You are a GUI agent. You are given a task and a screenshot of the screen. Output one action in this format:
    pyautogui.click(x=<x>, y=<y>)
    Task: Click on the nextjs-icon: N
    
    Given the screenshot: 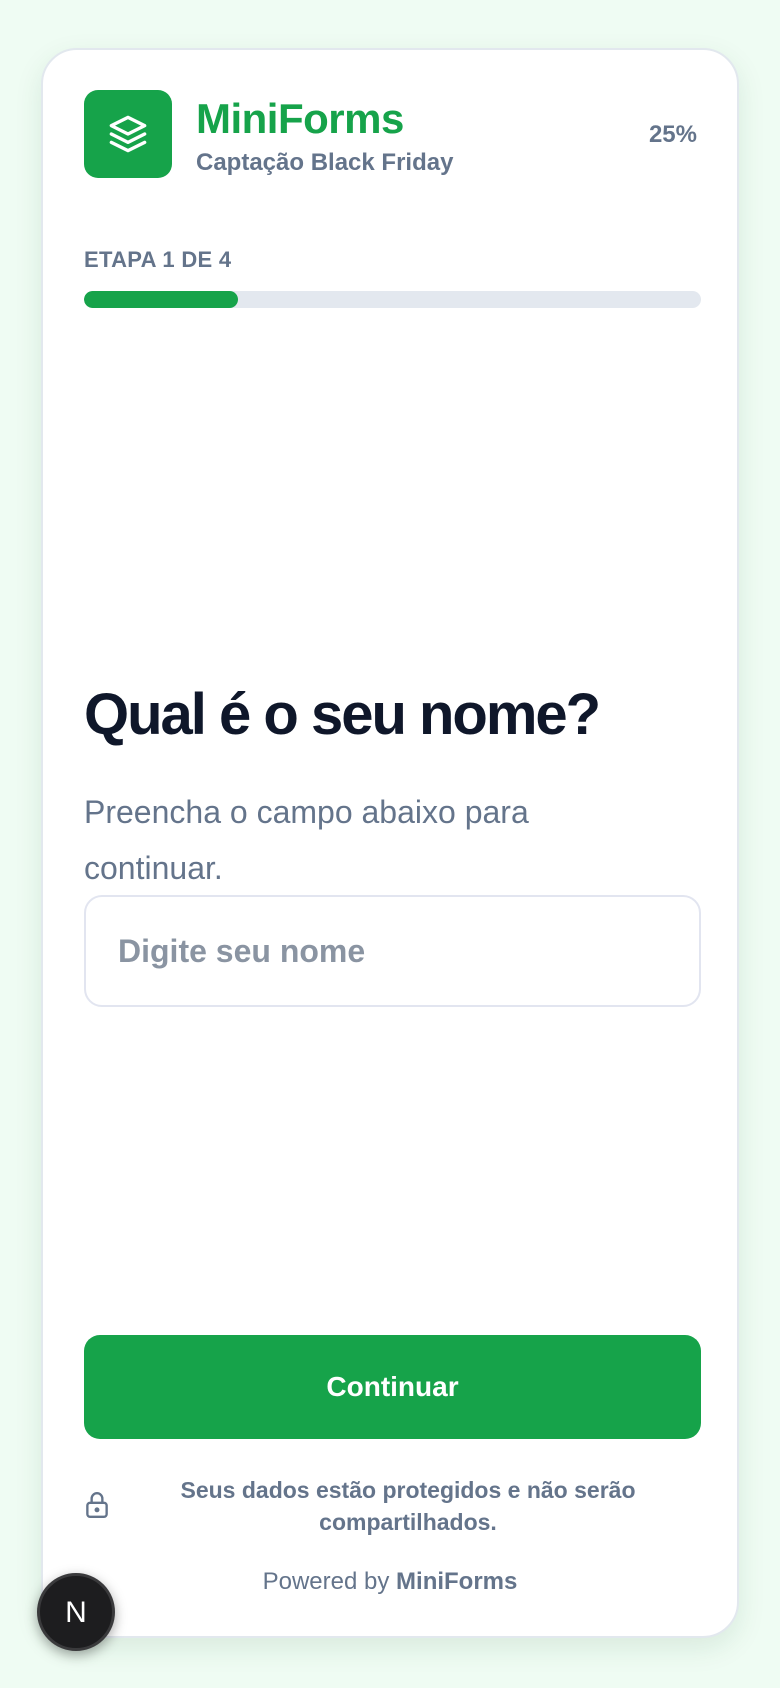 What is the action you would take?
    pyautogui.click(x=76, y=1612)
    